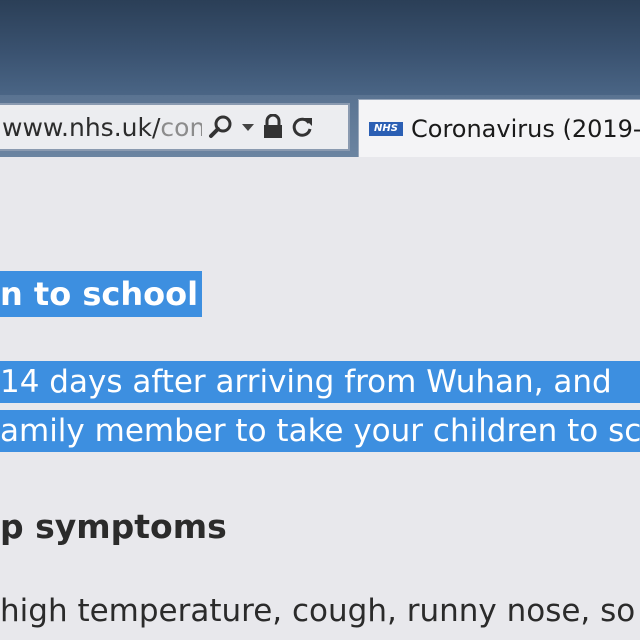  Describe the element at coordinates (320, 431) in the screenshot. I see `selected-text-line: amily member to take your children to sc` at that location.